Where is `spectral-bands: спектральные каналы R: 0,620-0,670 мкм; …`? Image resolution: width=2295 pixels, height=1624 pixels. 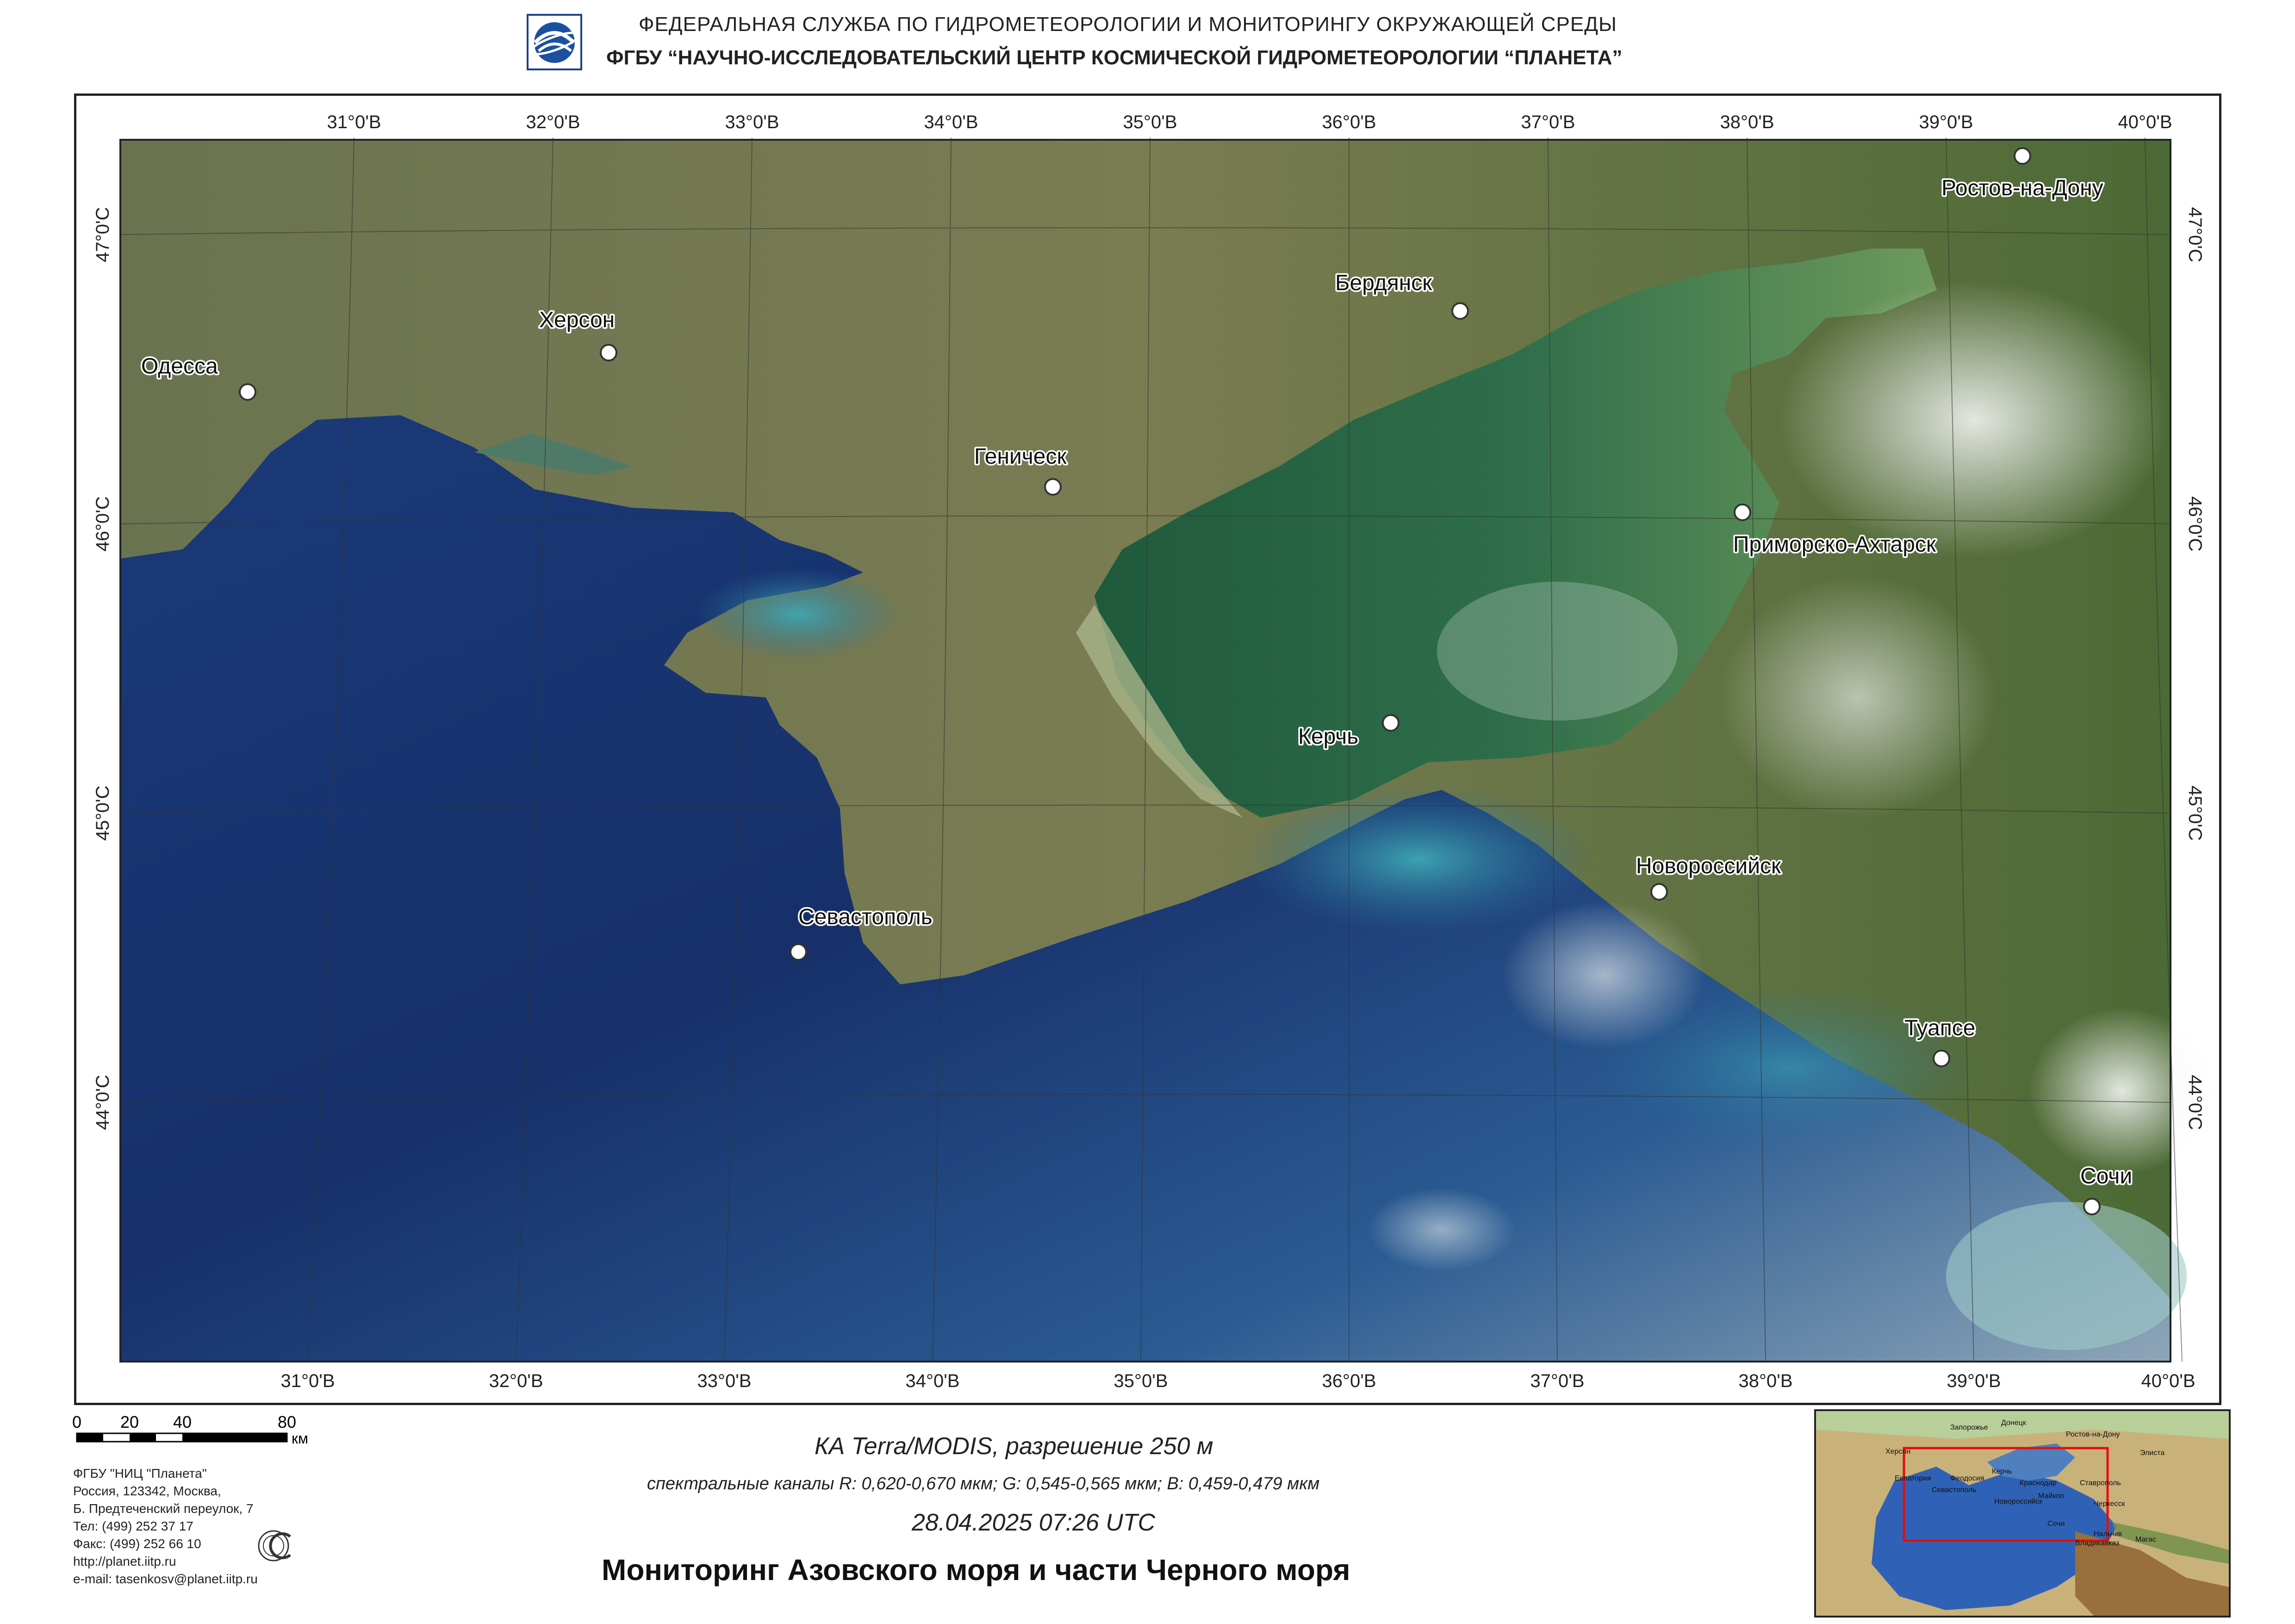
spectral-bands: спектральные каналы R: 0,620-0,670 мкм; … is located at coordinates (983, 1483).